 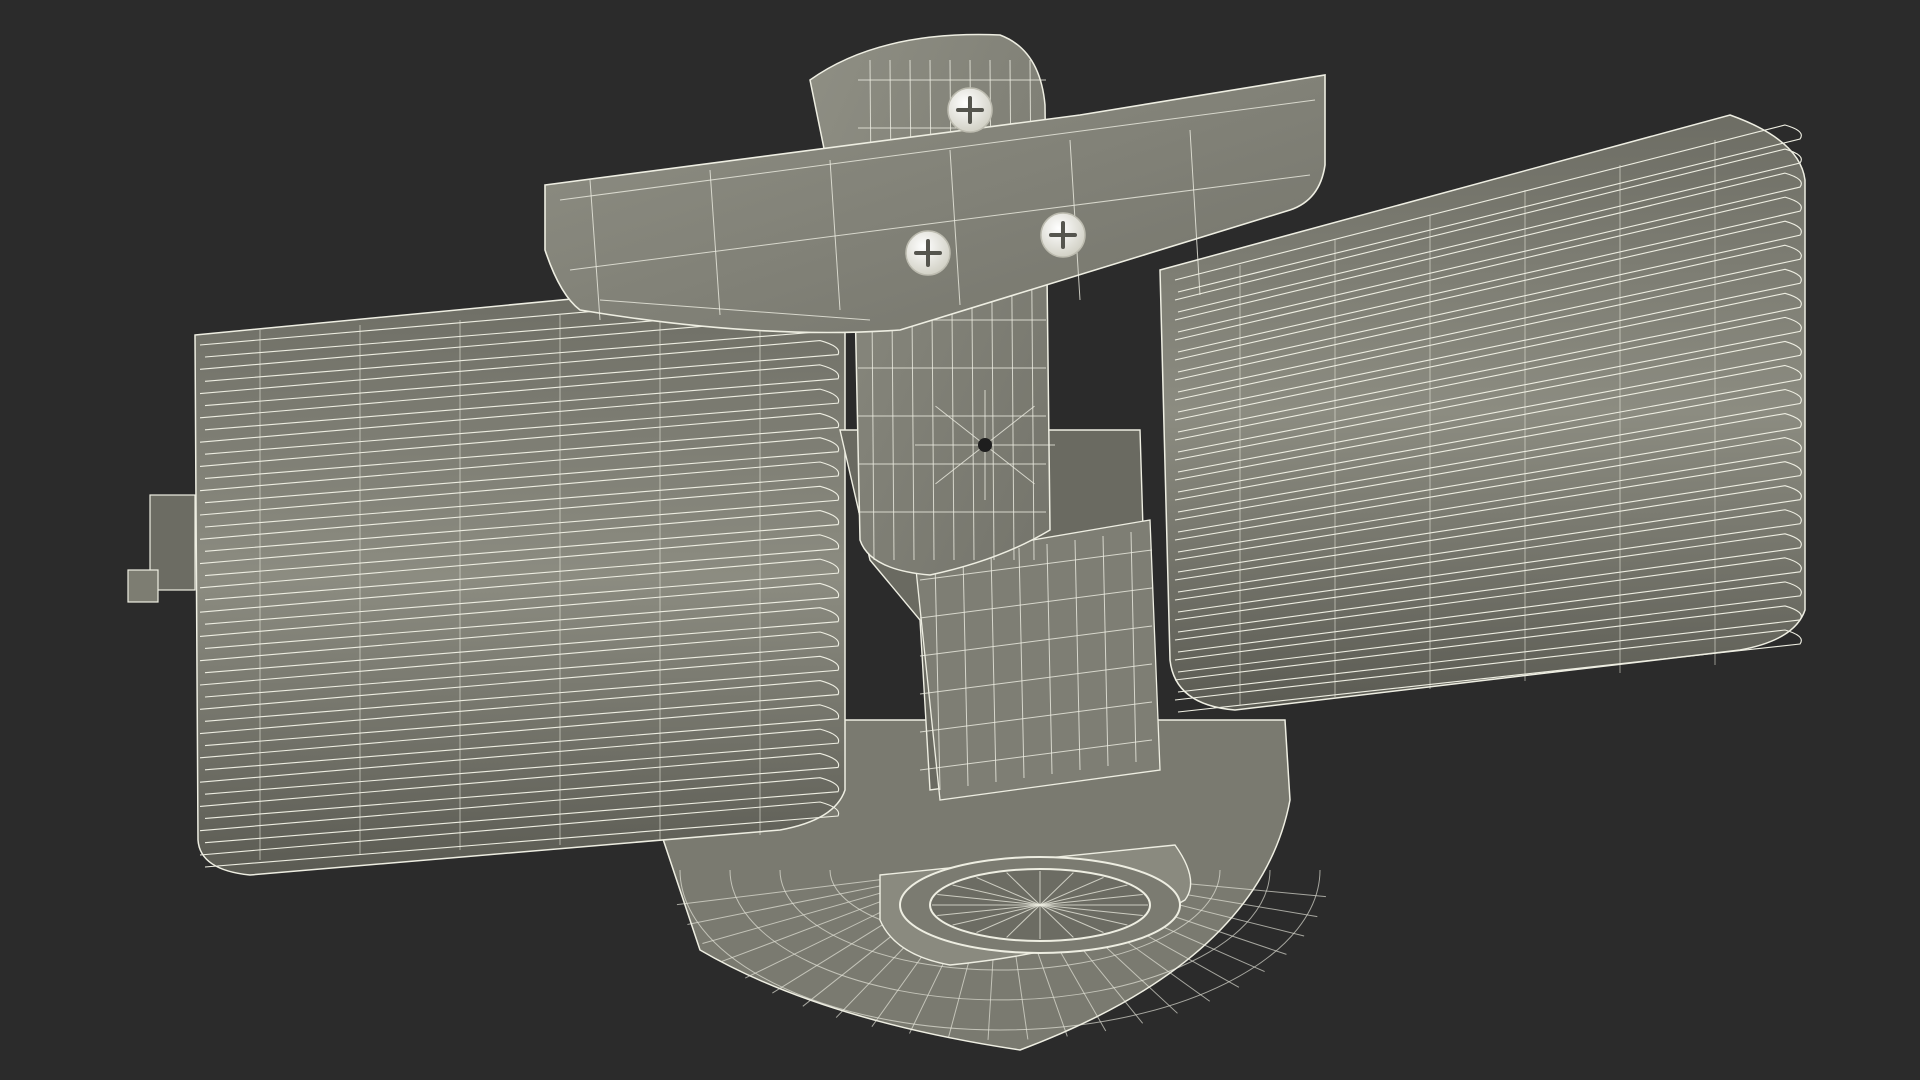 What do you see at coordinates (985, 445) in the screenshot?
I see `center-hole` at bounding box center [985, 445].